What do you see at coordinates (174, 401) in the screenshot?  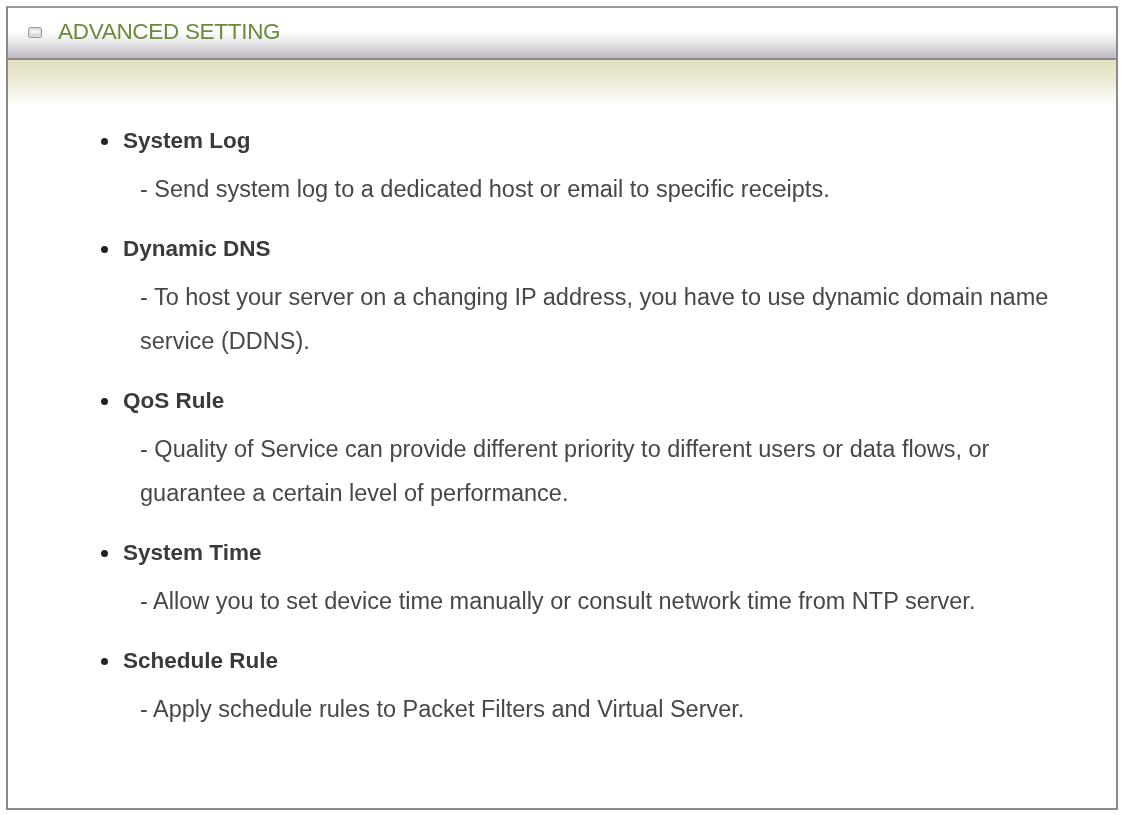 I see `item-heading: QoS Rule` at bounding box center [174, 401].